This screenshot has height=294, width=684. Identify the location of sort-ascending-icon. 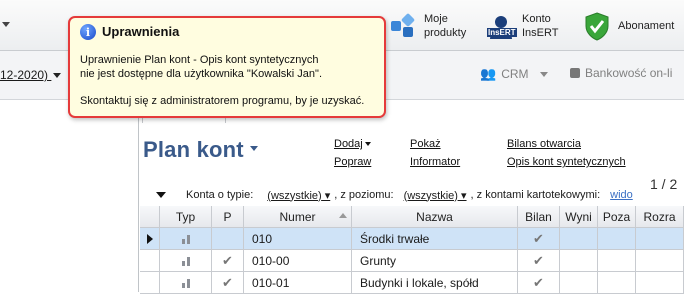
(343, 215).